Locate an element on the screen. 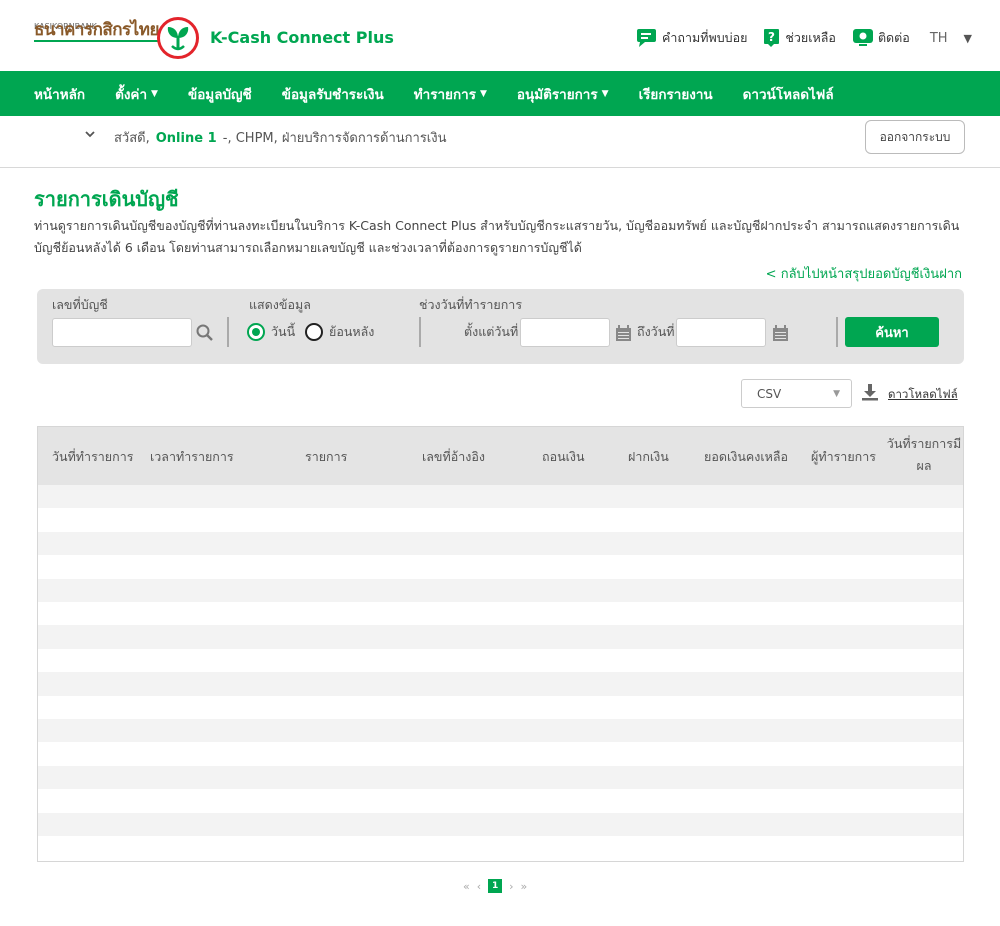 Image resolution: width=1000 pixels, height=926 pixels. nav-label: ดาวน์โหลดไฟล์ is located at coordinates (788, 94).